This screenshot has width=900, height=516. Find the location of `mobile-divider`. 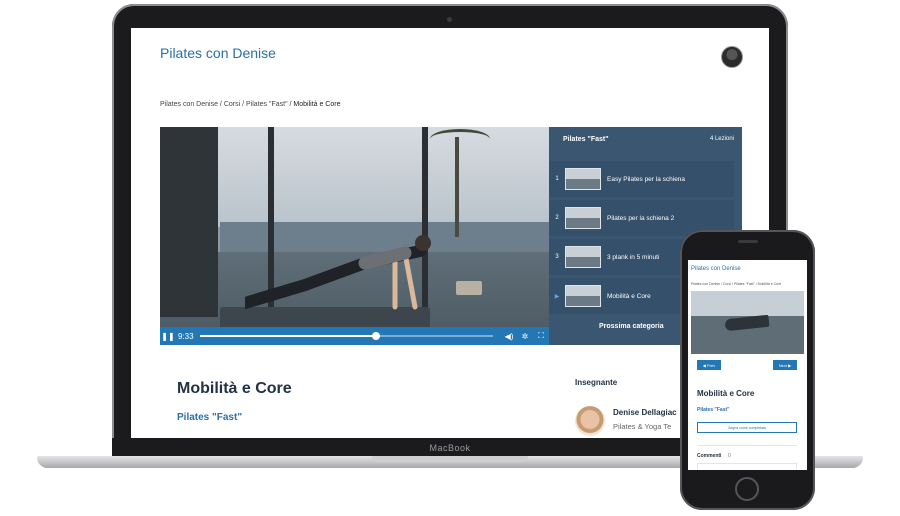

mobile-divider is located at coordinates (747, 445).